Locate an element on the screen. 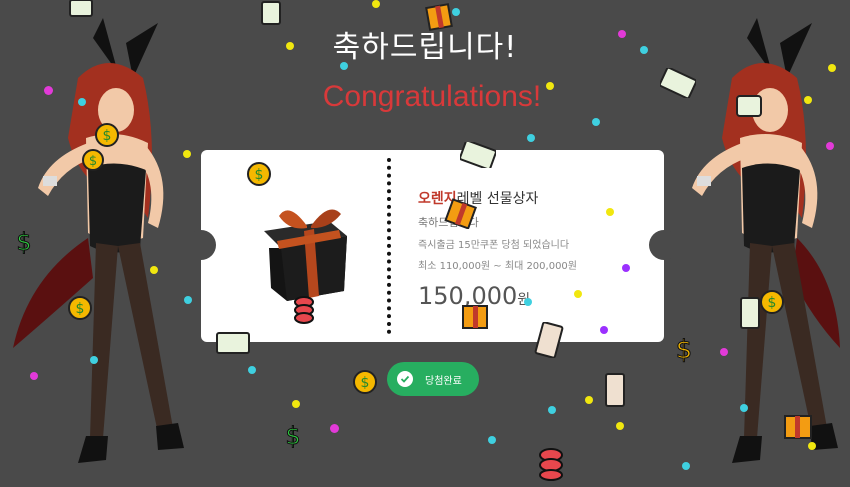 This screenshot has height=487, width=850. ticket-notch-left is located at coordinates (201, 245).